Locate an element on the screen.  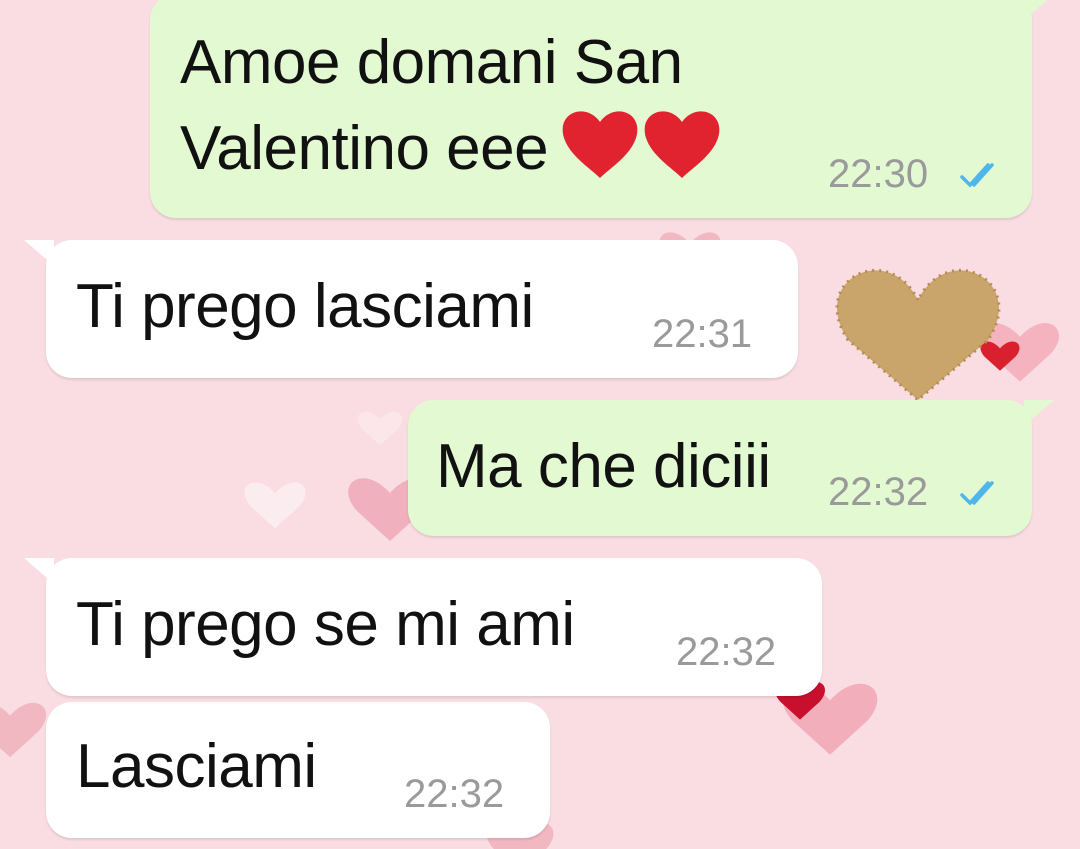
incoming-message-bubble: Ti prego lasciami 22:31 is located at coordinates (411, 309).